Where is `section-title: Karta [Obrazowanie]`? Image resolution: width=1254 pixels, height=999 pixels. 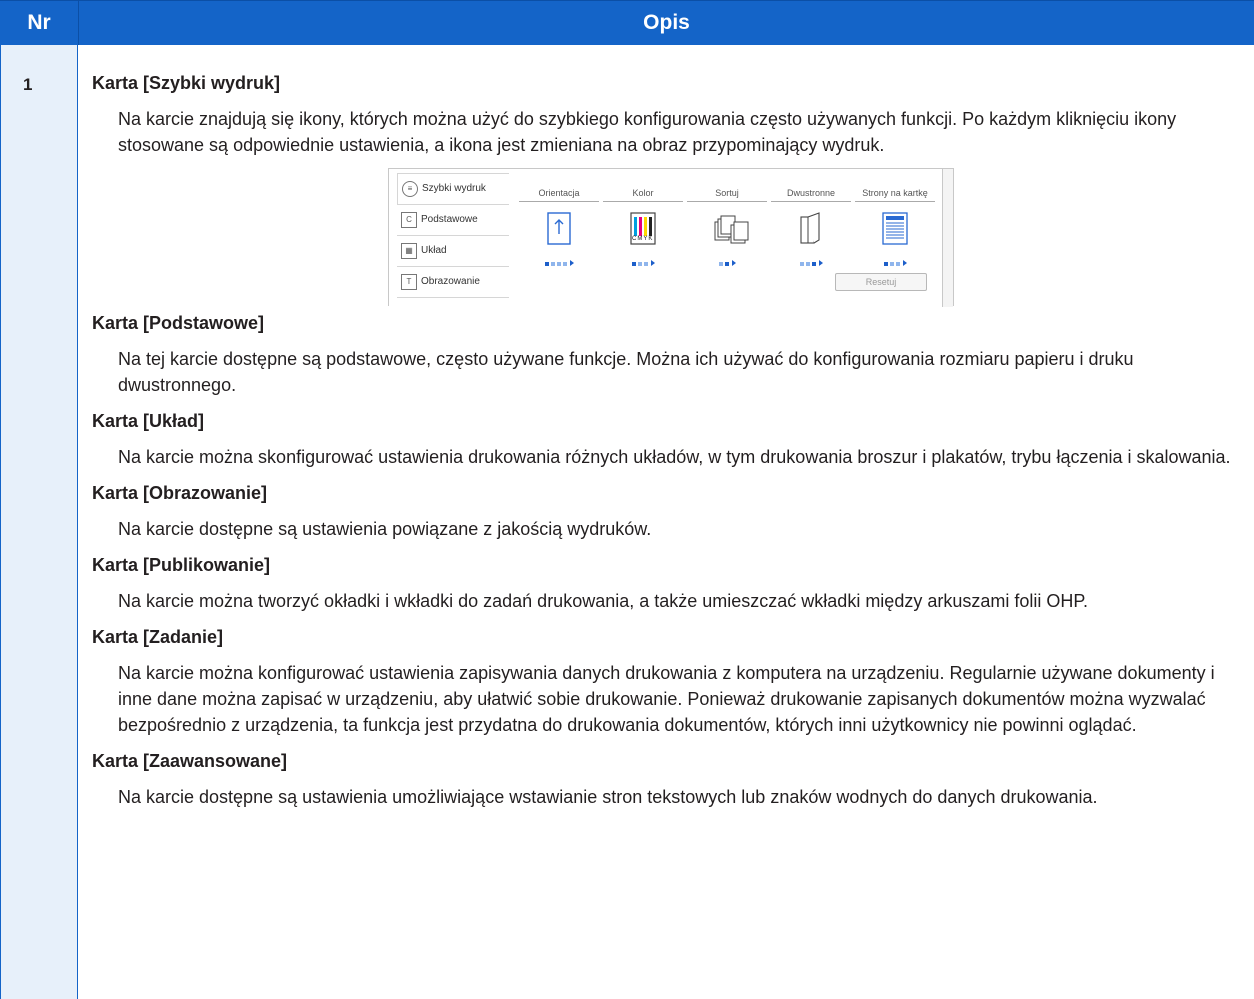
section-title: Karta [Obrazowanie] is located at coordinates (180, 493).